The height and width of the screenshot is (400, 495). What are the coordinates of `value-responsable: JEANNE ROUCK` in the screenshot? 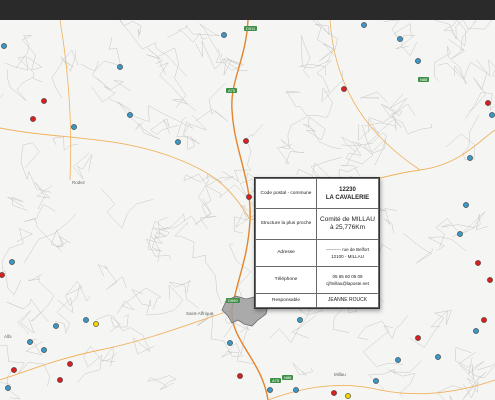 It's located at (347, 300).